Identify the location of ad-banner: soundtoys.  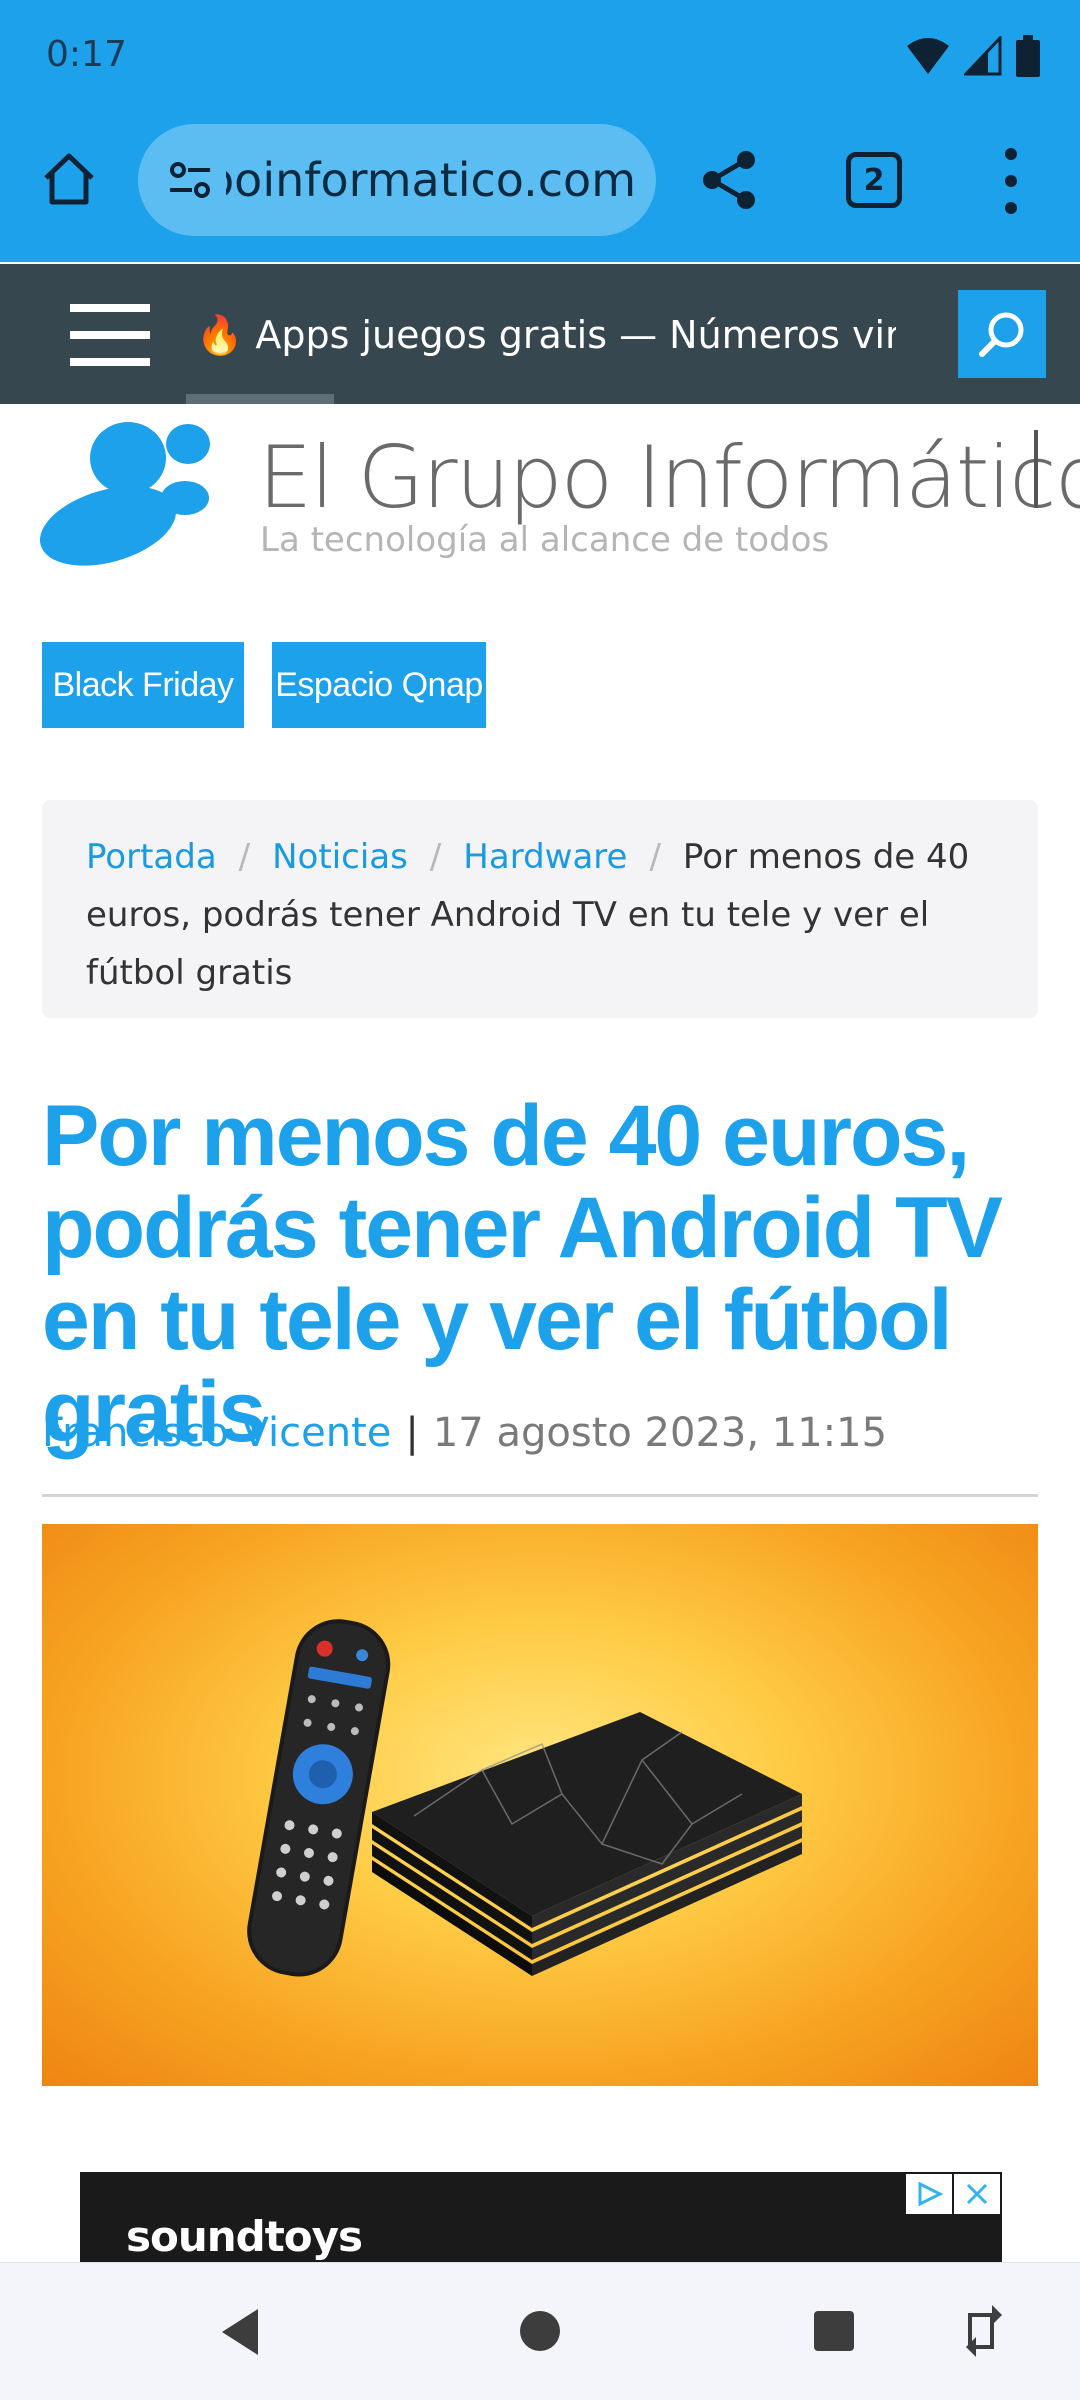
(541, 2217).